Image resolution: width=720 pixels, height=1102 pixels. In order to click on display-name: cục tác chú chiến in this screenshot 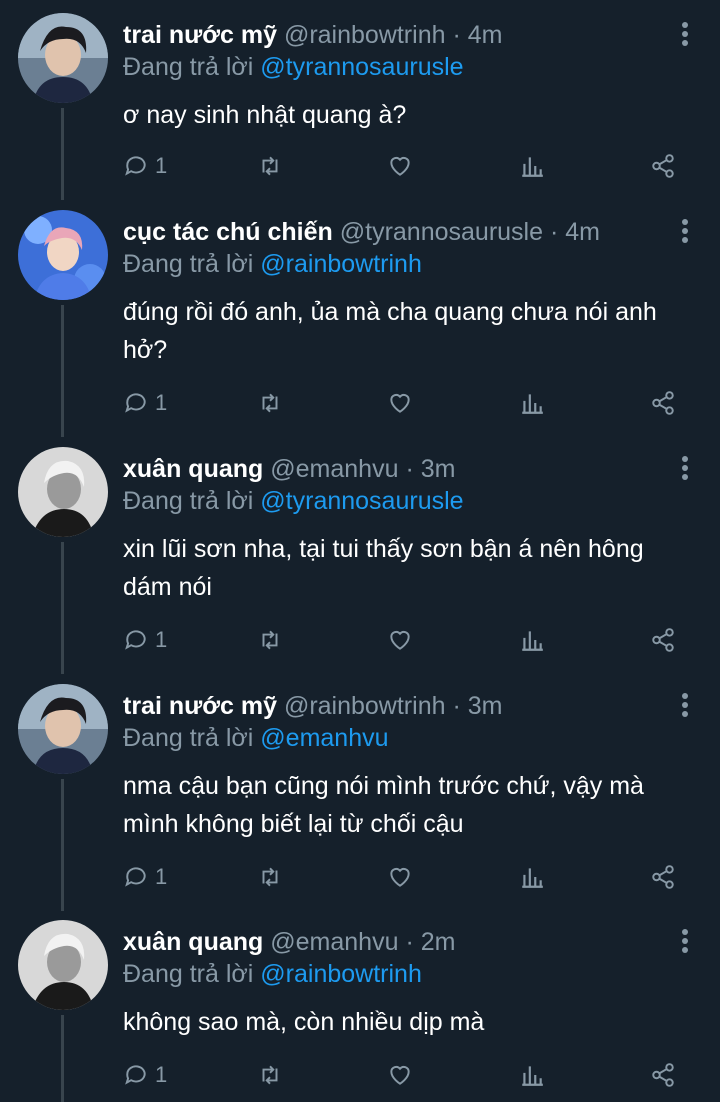, I will do `click(228, 232)`.